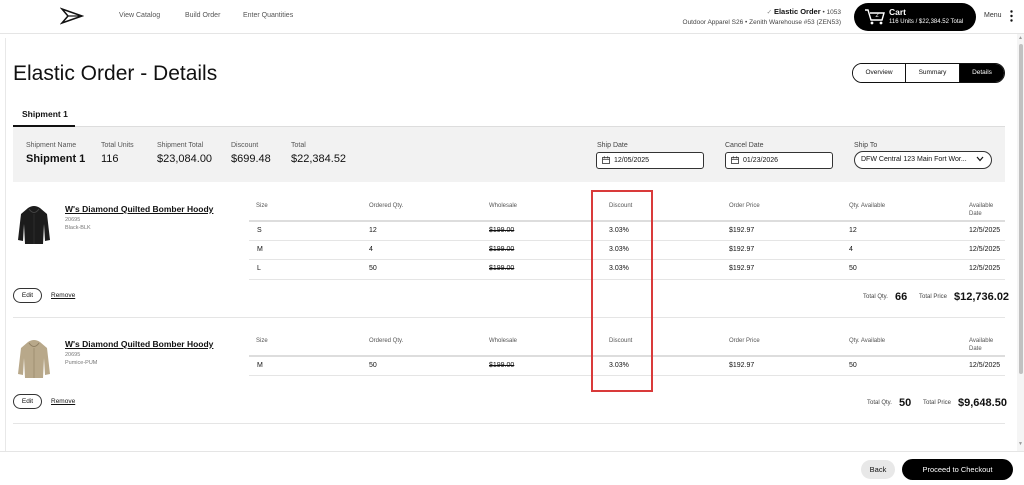  What do you see at coordinates (72, 16) in the screenshot?
I see `brand-logo` at bounding box center [72, 16].